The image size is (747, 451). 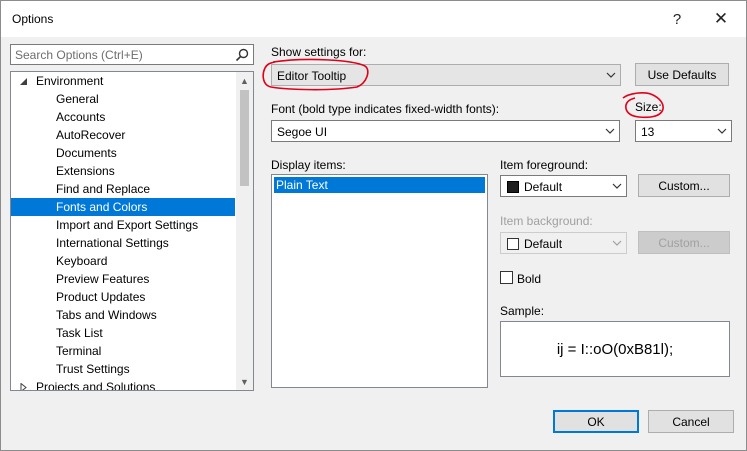 I want to click on foreground-color-swatch, so click(x=513, y=187).